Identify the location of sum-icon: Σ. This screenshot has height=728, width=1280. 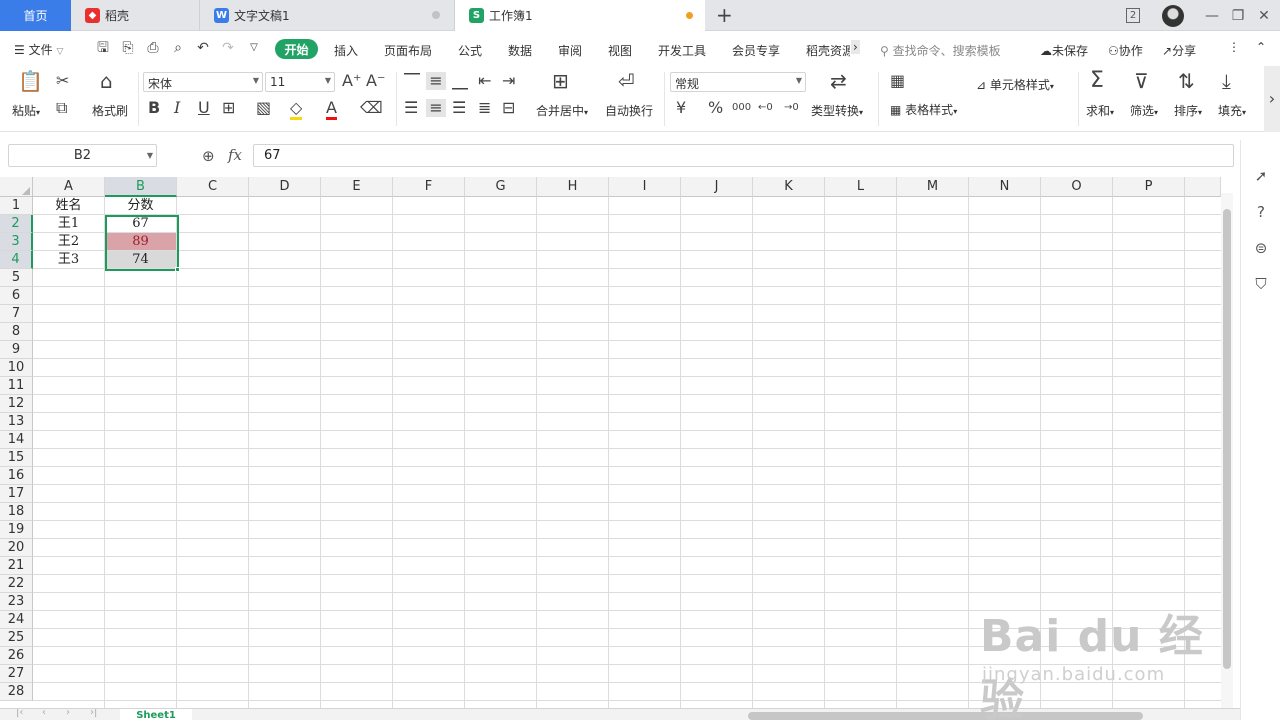
(1097, 81).